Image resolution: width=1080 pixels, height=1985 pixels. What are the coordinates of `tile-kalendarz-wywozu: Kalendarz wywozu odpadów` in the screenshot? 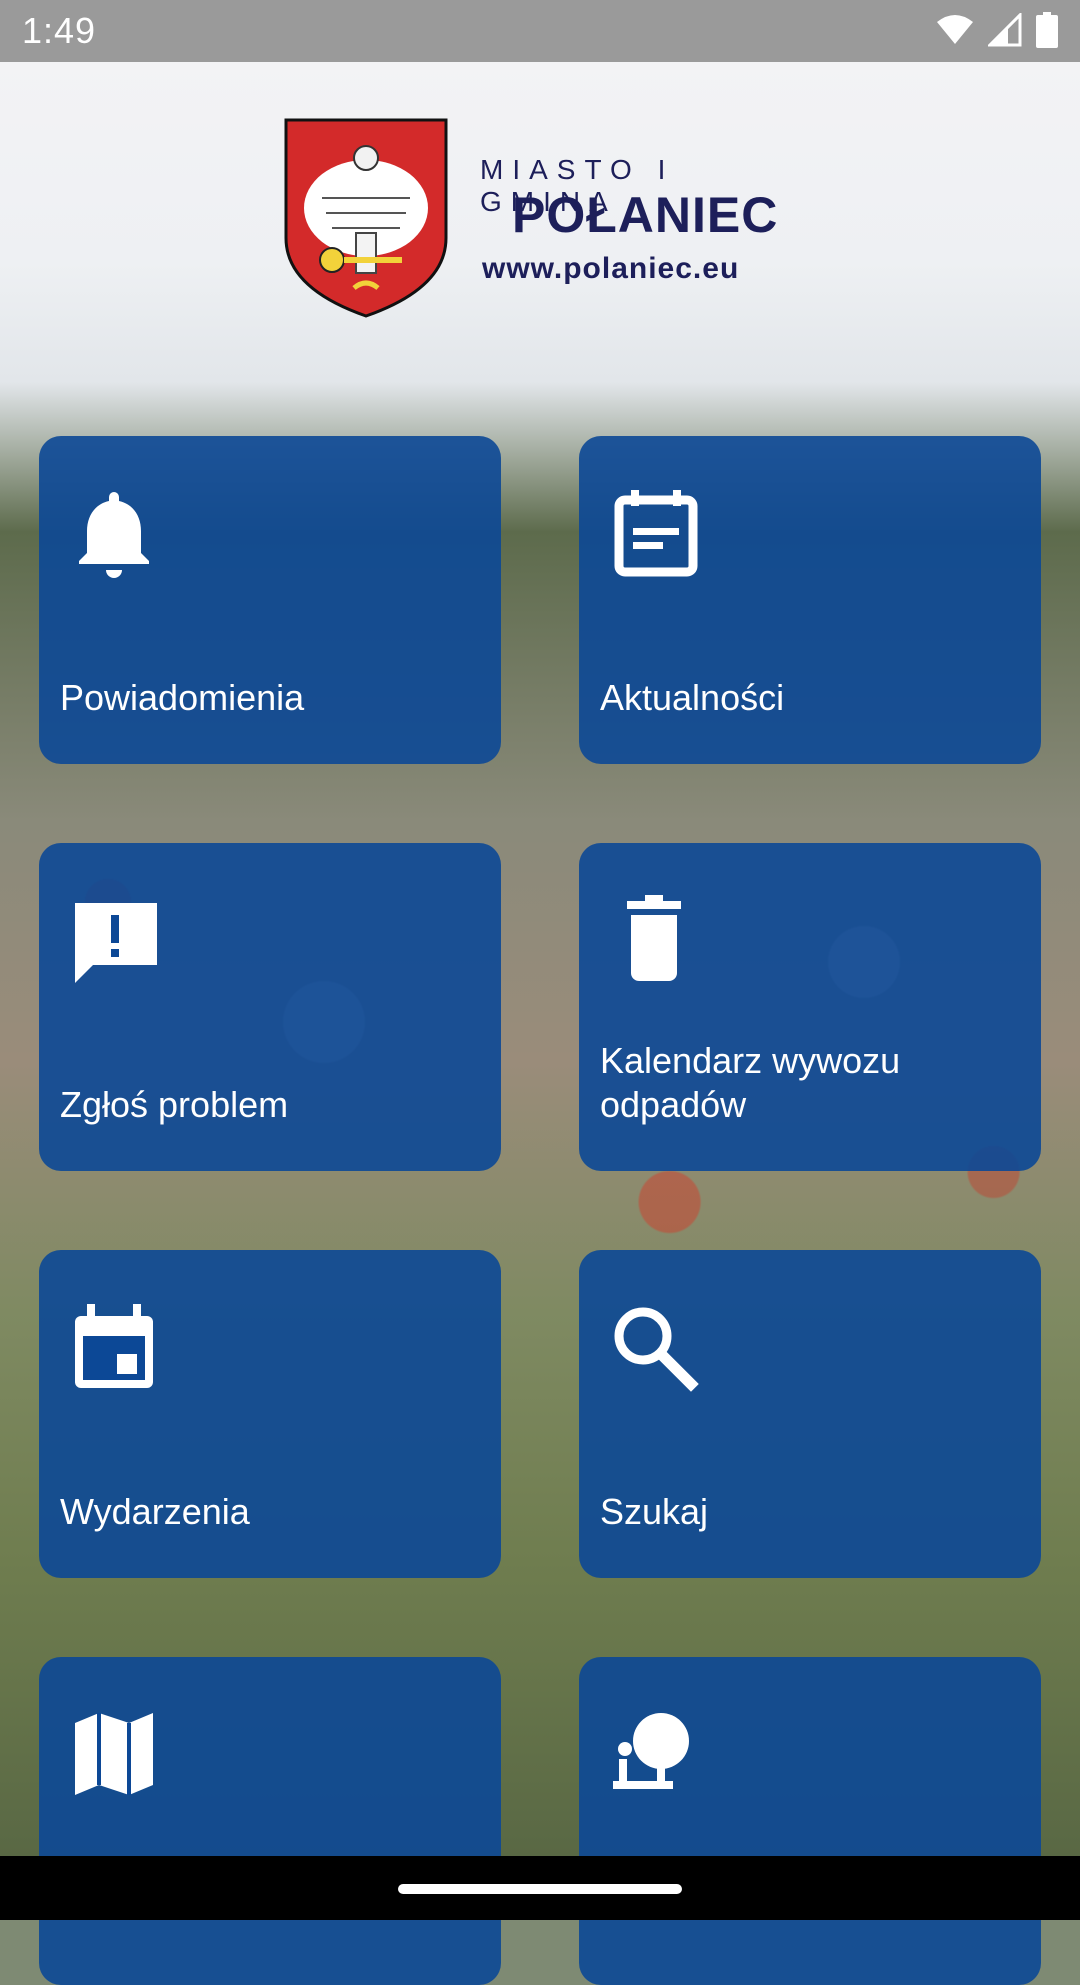 It's located at (810, 1007).